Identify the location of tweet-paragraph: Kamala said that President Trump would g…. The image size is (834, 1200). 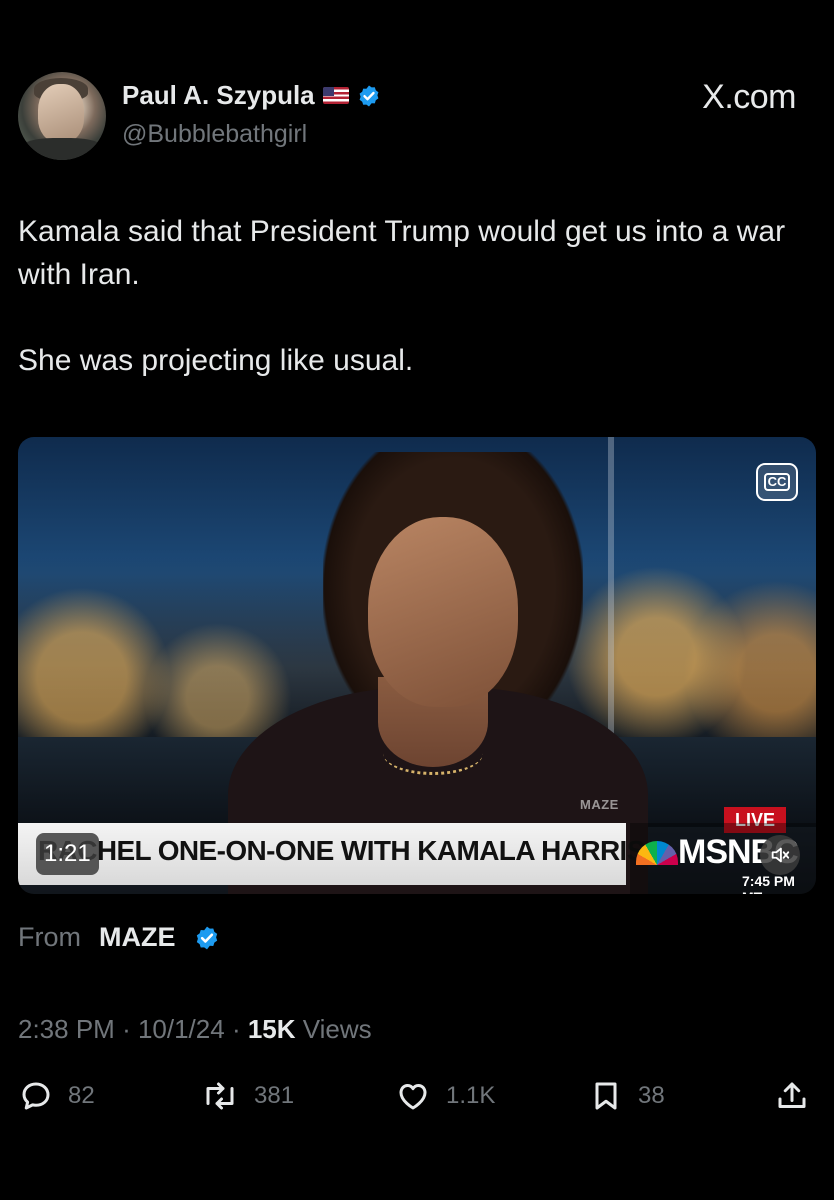
(402, 253).